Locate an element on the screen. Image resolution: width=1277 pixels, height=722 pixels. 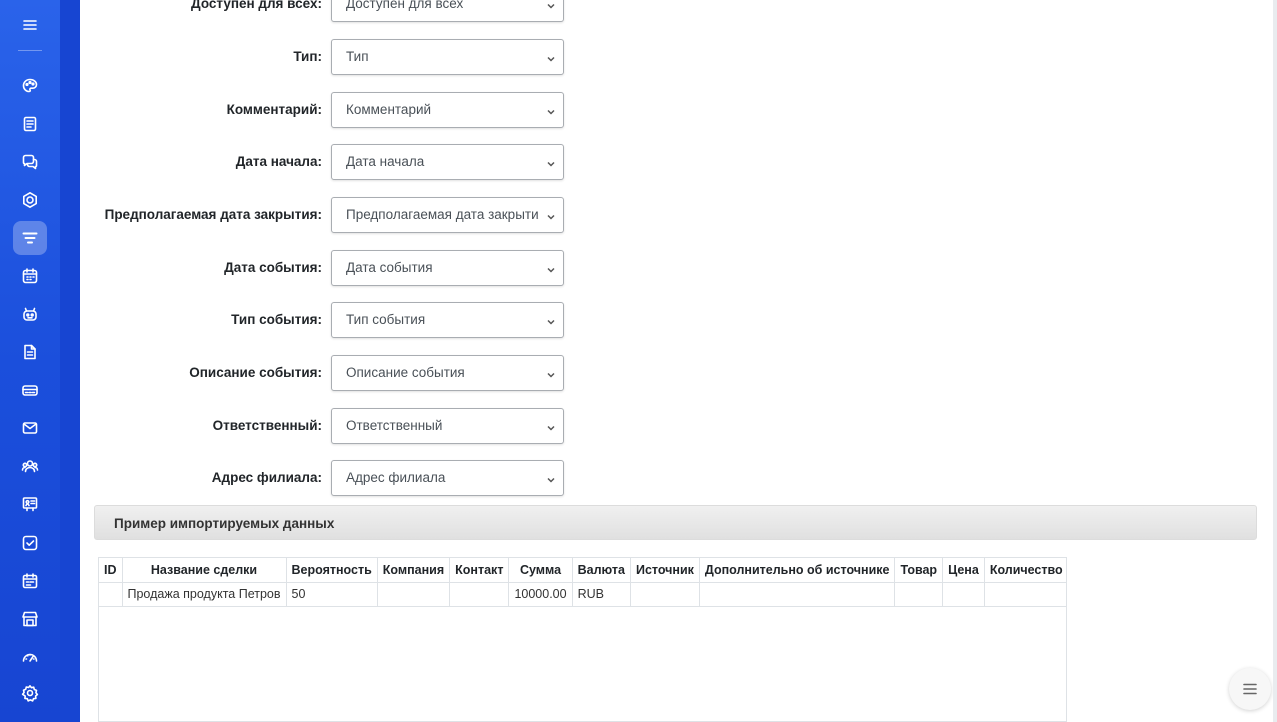
form-row: Комментарий is located at coordinates (330, 110).